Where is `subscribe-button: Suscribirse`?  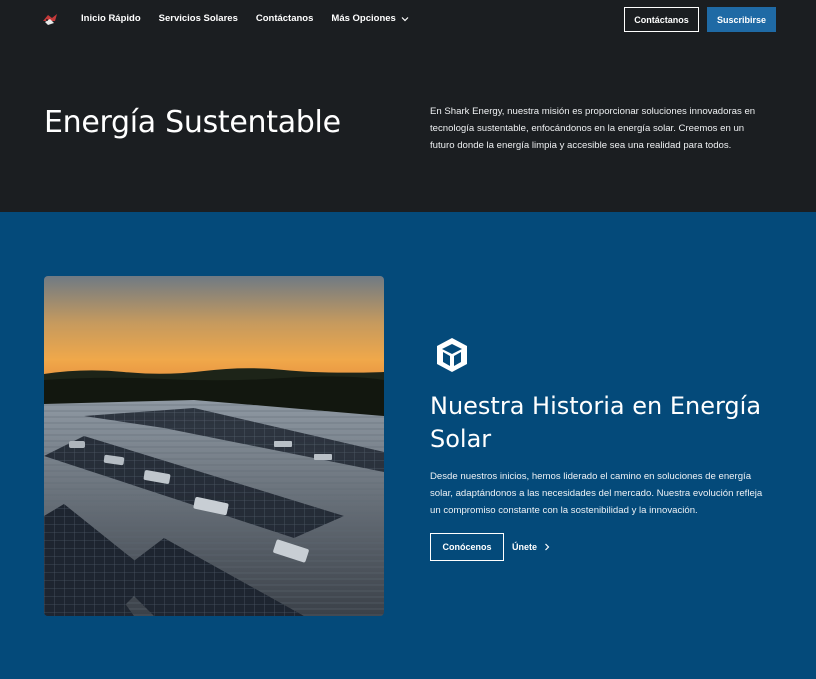
subscribe-button: Suscribirse is located at coordinates (741, 19).